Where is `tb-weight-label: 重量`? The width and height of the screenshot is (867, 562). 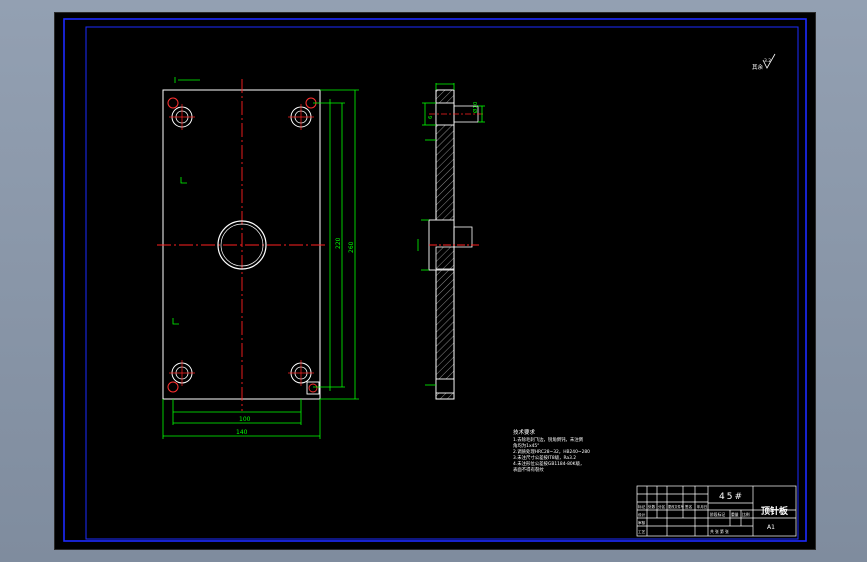
tb-weight-label: 重量 is located at coordinates (735, 514).